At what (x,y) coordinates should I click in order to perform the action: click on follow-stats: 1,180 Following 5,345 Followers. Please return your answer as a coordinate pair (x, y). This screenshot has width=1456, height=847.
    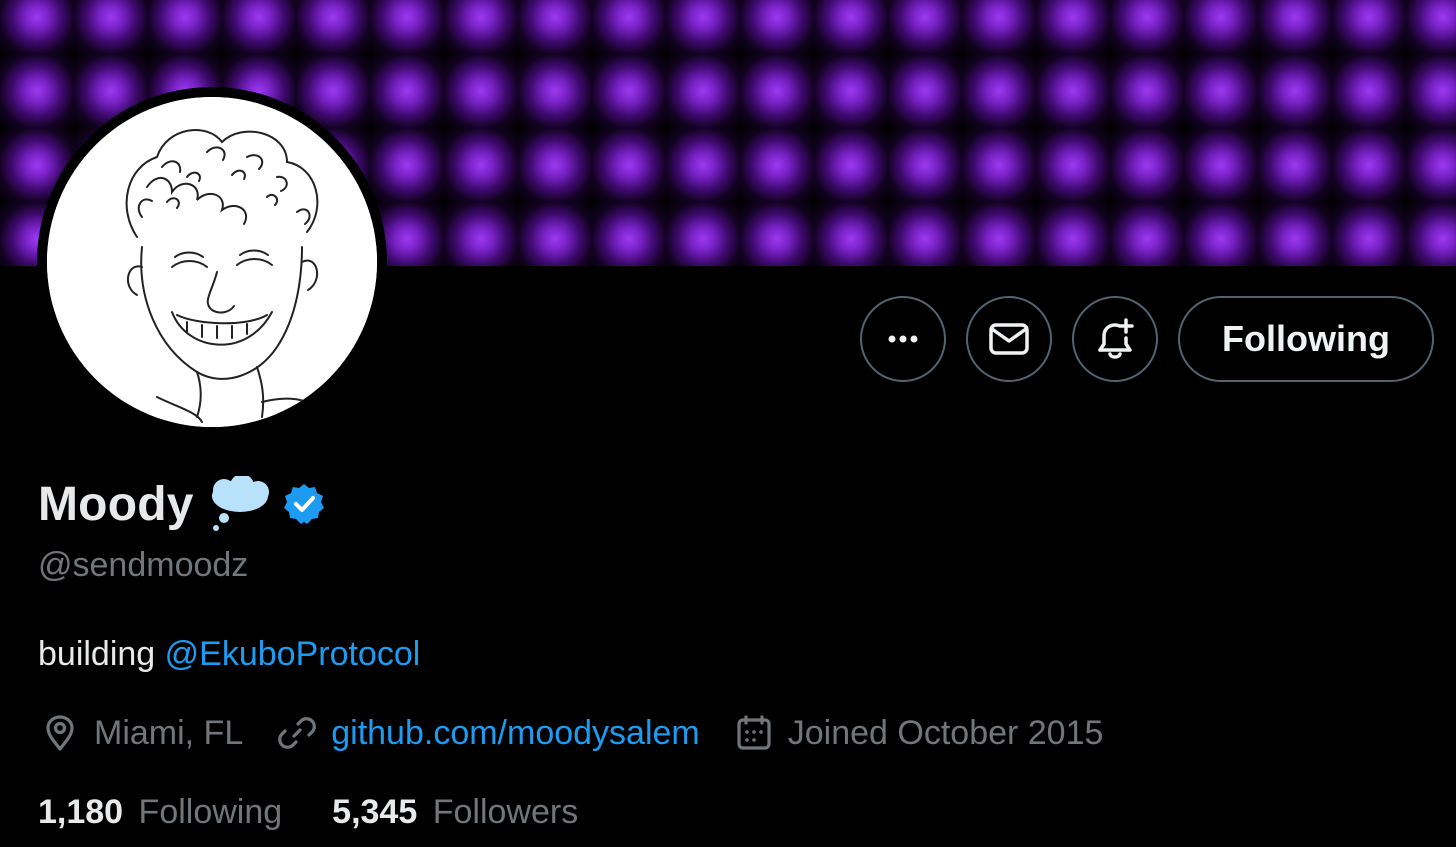
    Looking at the image, I should click on (333, 812).